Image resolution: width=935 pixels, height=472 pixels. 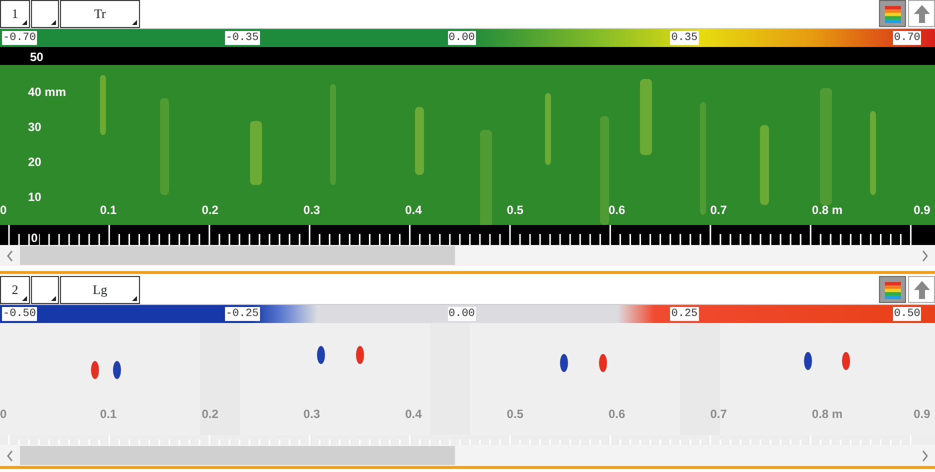 I want to click on scale-label: -0.50, so click(x=20, y=314).